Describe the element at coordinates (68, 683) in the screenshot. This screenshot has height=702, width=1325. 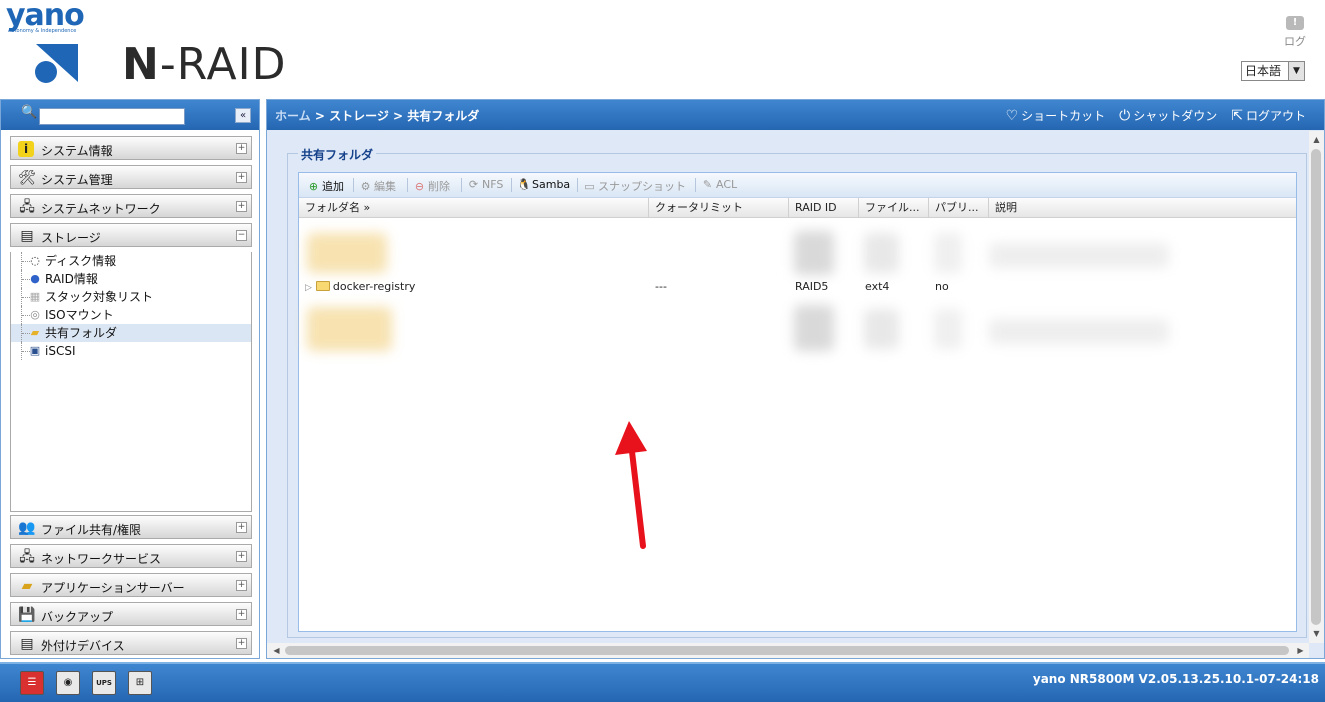
I see `disk-status-button: ◉` at that location.